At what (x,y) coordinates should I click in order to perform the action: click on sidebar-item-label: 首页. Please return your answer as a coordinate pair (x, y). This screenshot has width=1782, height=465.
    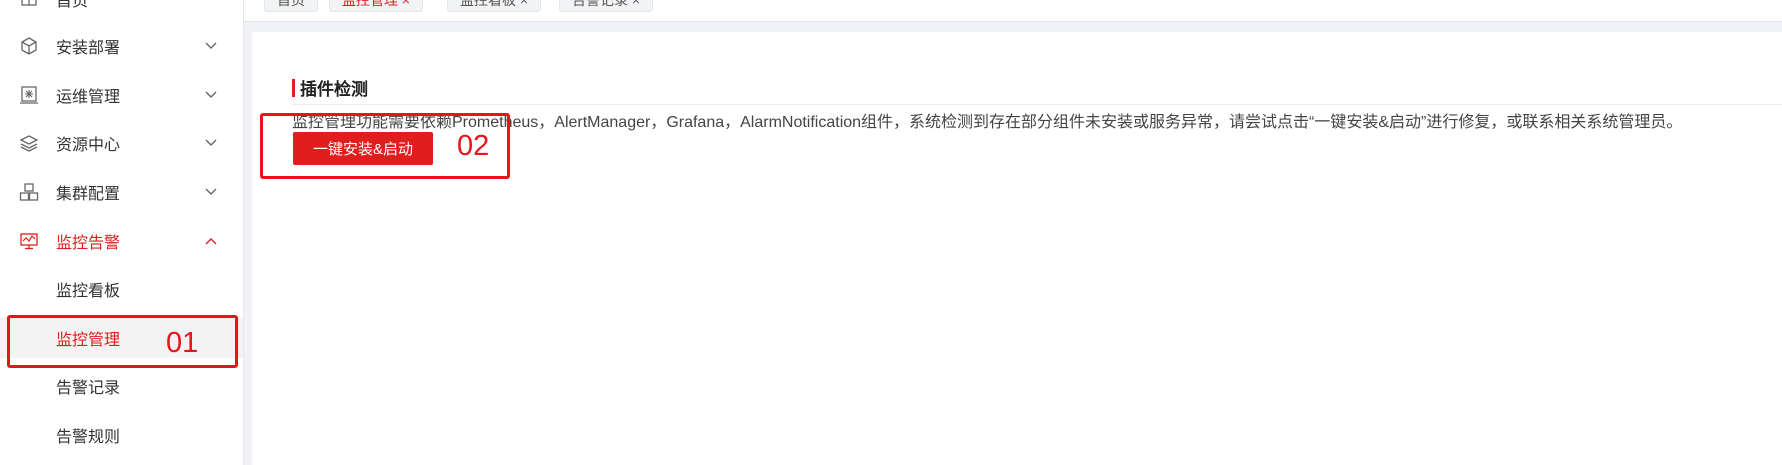
    Looking at the image, I should click on (72, 5).